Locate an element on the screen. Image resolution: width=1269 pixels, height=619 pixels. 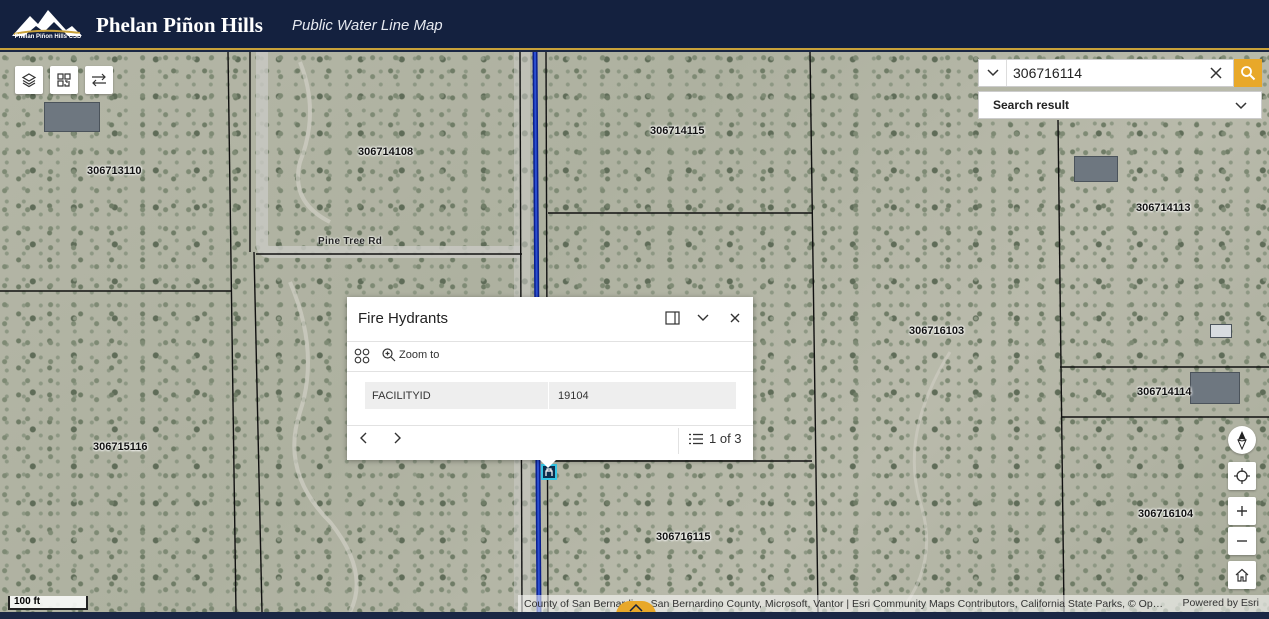
attribute-key: FACILITYID is located at coordinates (457, 395).